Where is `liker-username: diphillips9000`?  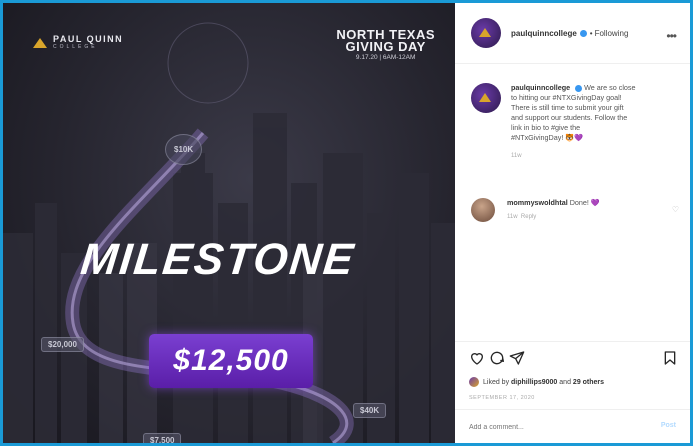
liker-username: diphillips9000 is located at coordinates (534, 382).